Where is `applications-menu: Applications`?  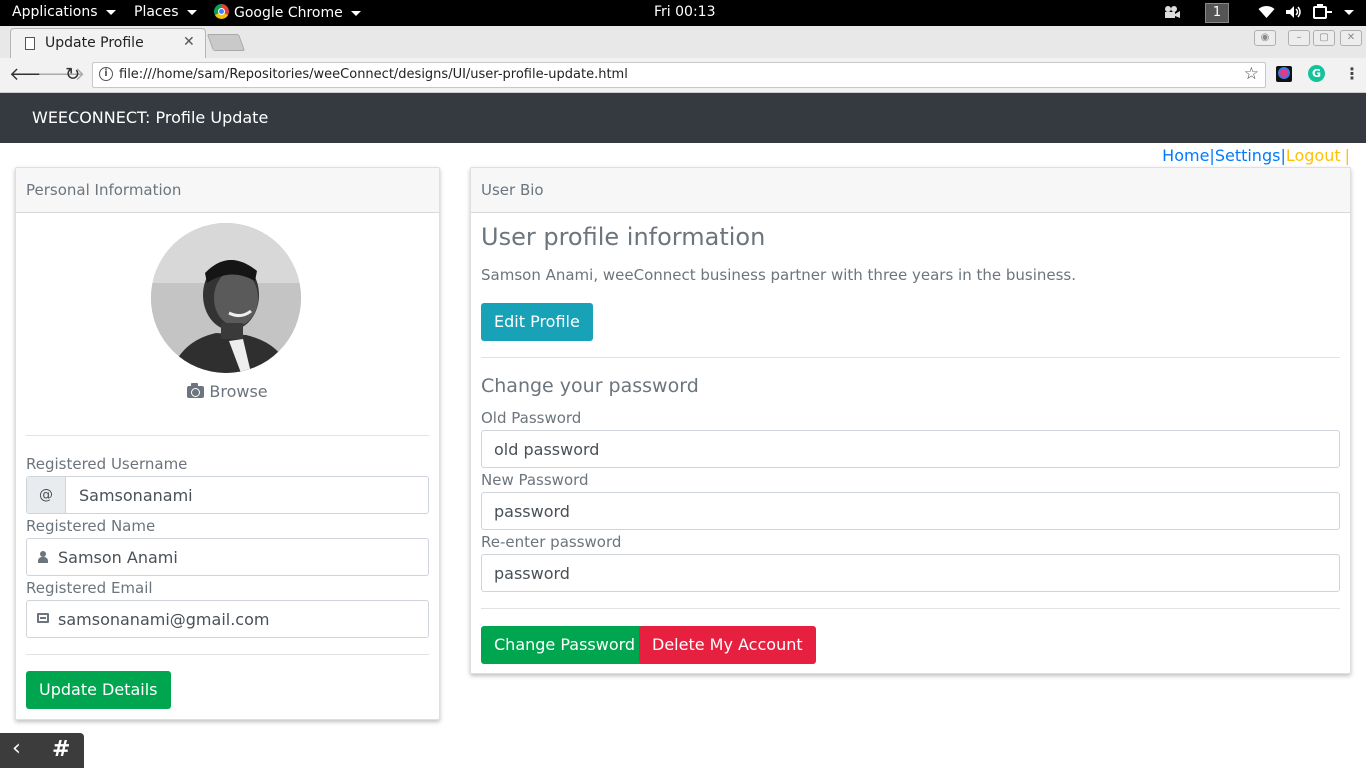
applications-menu: Applications is located at coordinates (64, 12).